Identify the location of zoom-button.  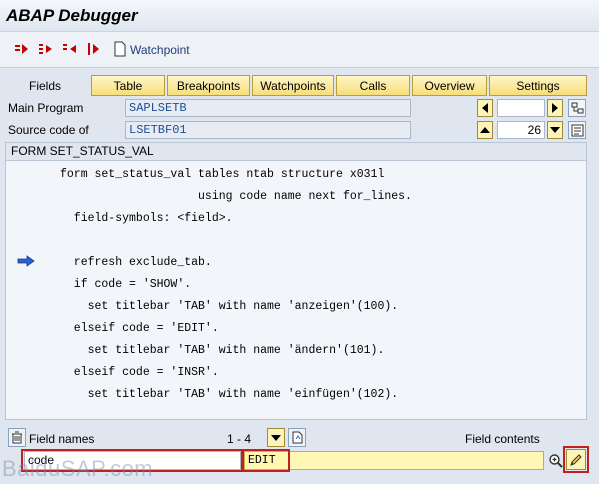
(556, 460).